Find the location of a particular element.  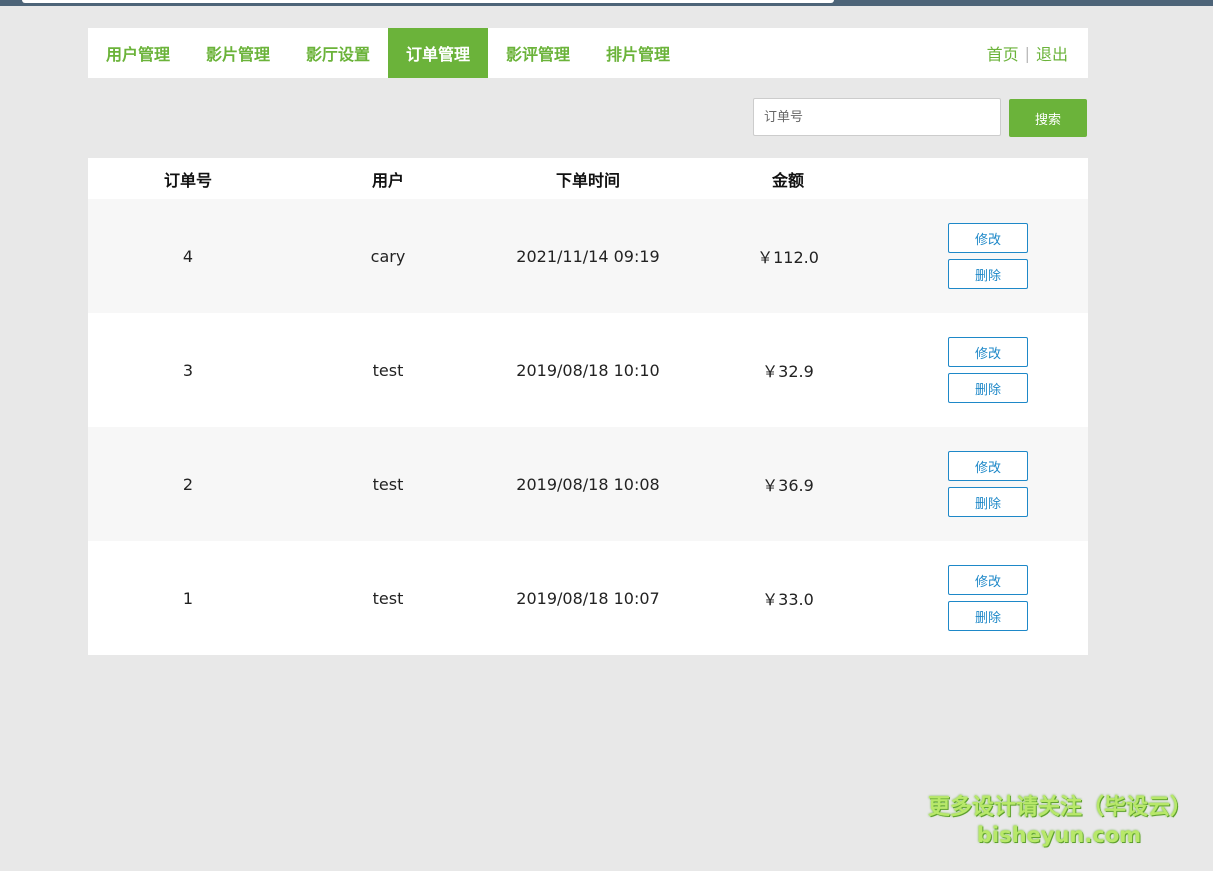

address-bar-edge is located at coordinates (428, 1).